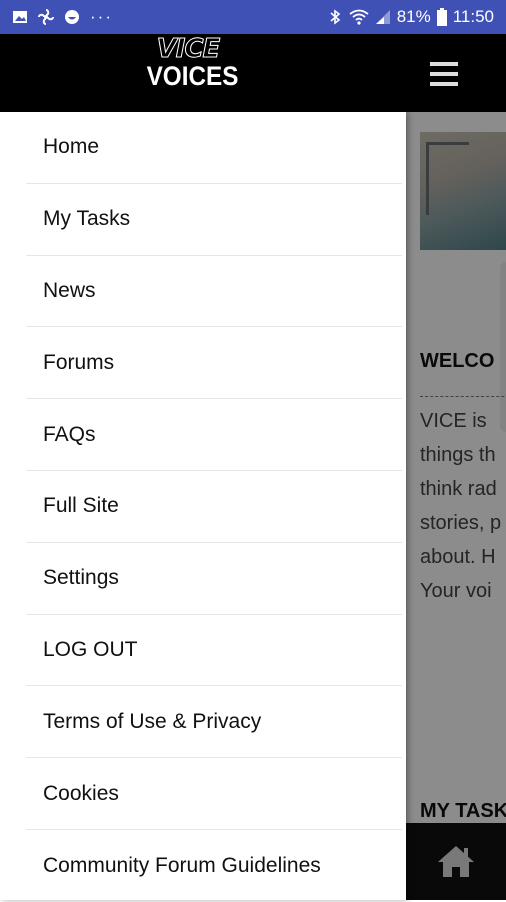 The image size is (506, 902). What do you see at coordinates (214, 220) in the screenshot?
I see `menu-item-my-tasks: My Tasks` at bounding box center [214, 220].